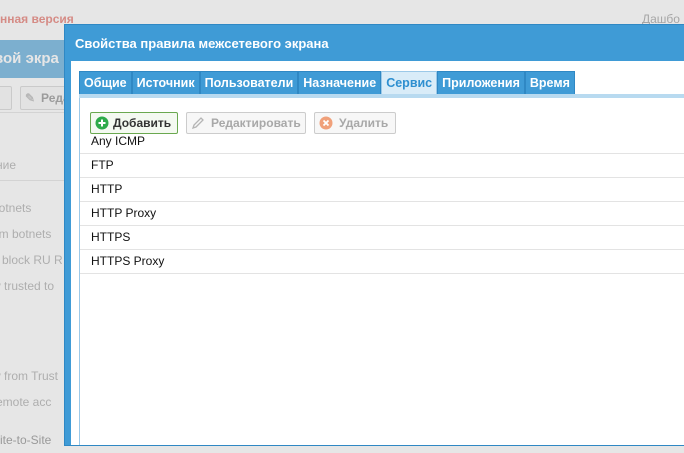  I want to click on service-row: HTTP, so click(382, 190).